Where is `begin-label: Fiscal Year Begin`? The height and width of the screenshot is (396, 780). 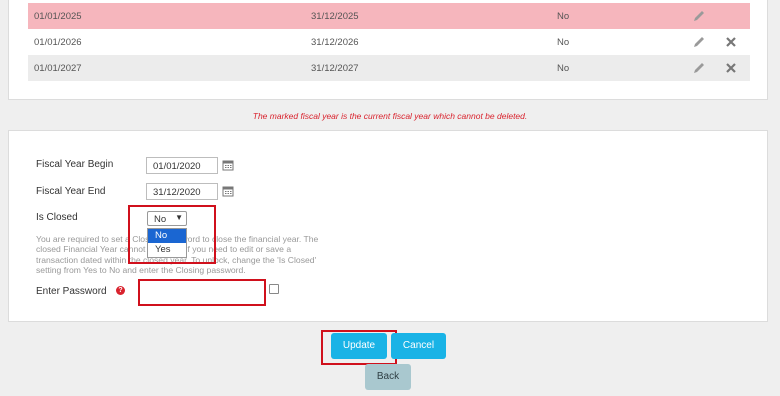 begin-label: Fiscal Year Begin is located at coordinates (75, 164).